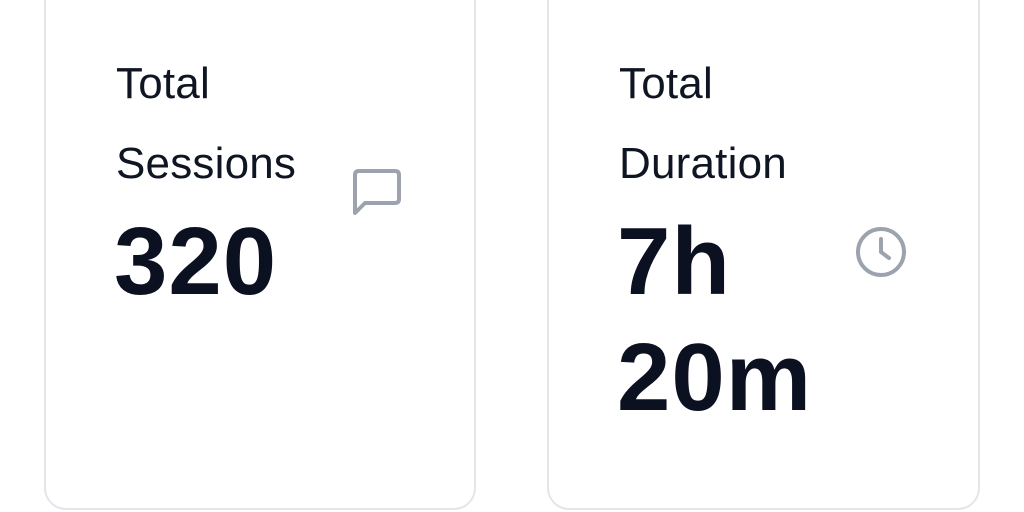 This screenshot has width=1024, height=512. I want to click on label-line-2: Sessions, so click(206, 163).